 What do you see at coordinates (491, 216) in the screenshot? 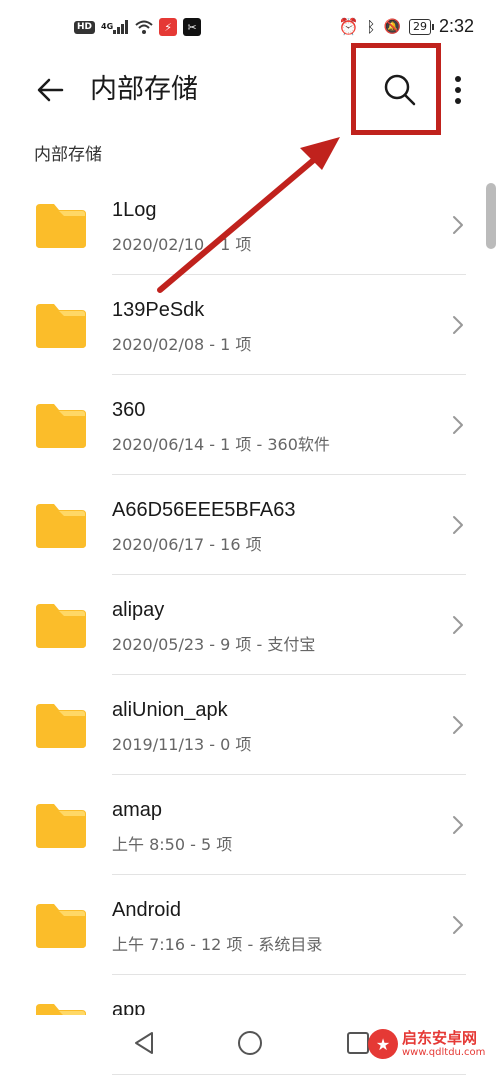
I see `scrollbar` at bounding box center [491, 216].